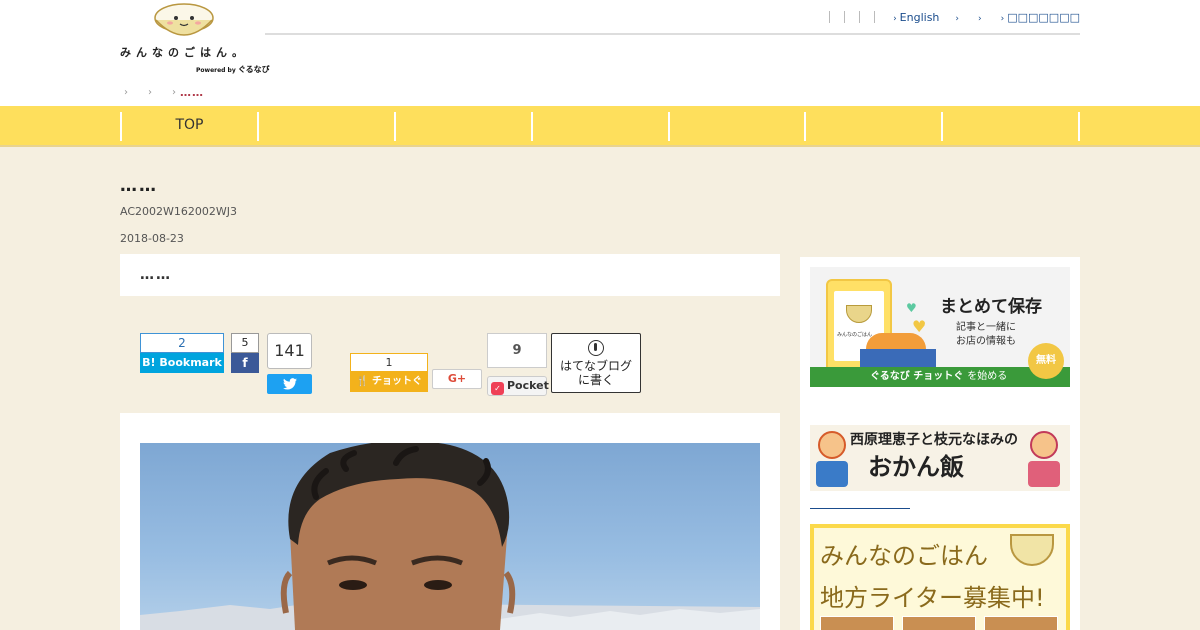  I want to click on strip-action: を始める, so click(987, 376).